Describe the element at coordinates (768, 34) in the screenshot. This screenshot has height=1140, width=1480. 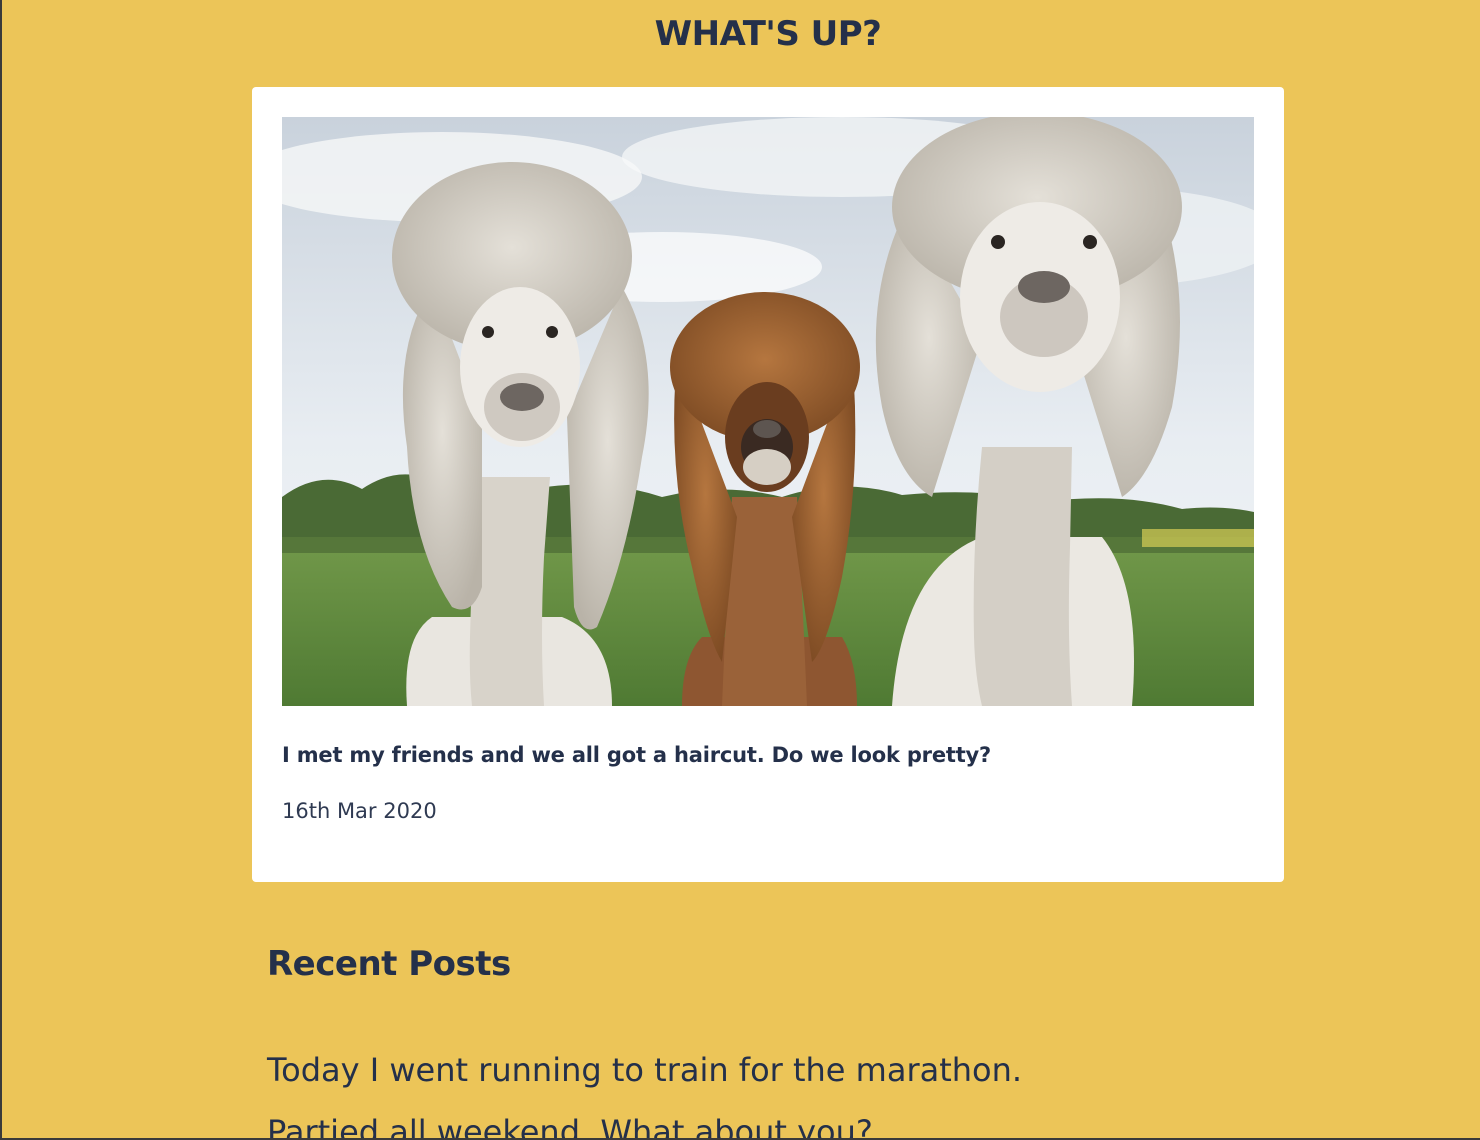
I see `site-title: WHAT'S UP?` at that location.